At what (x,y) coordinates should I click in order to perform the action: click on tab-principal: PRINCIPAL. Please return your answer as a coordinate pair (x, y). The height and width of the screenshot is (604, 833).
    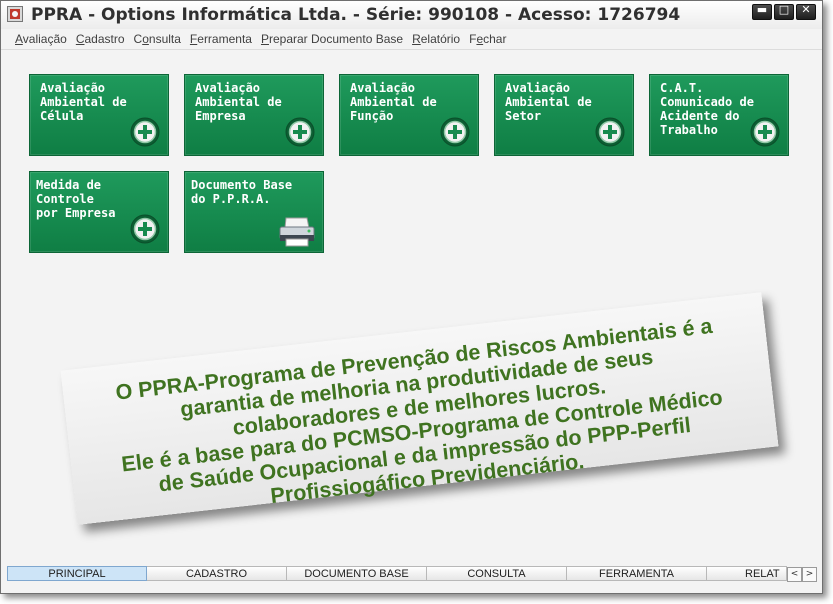
    Looking at the image, I should click on (77, 573).